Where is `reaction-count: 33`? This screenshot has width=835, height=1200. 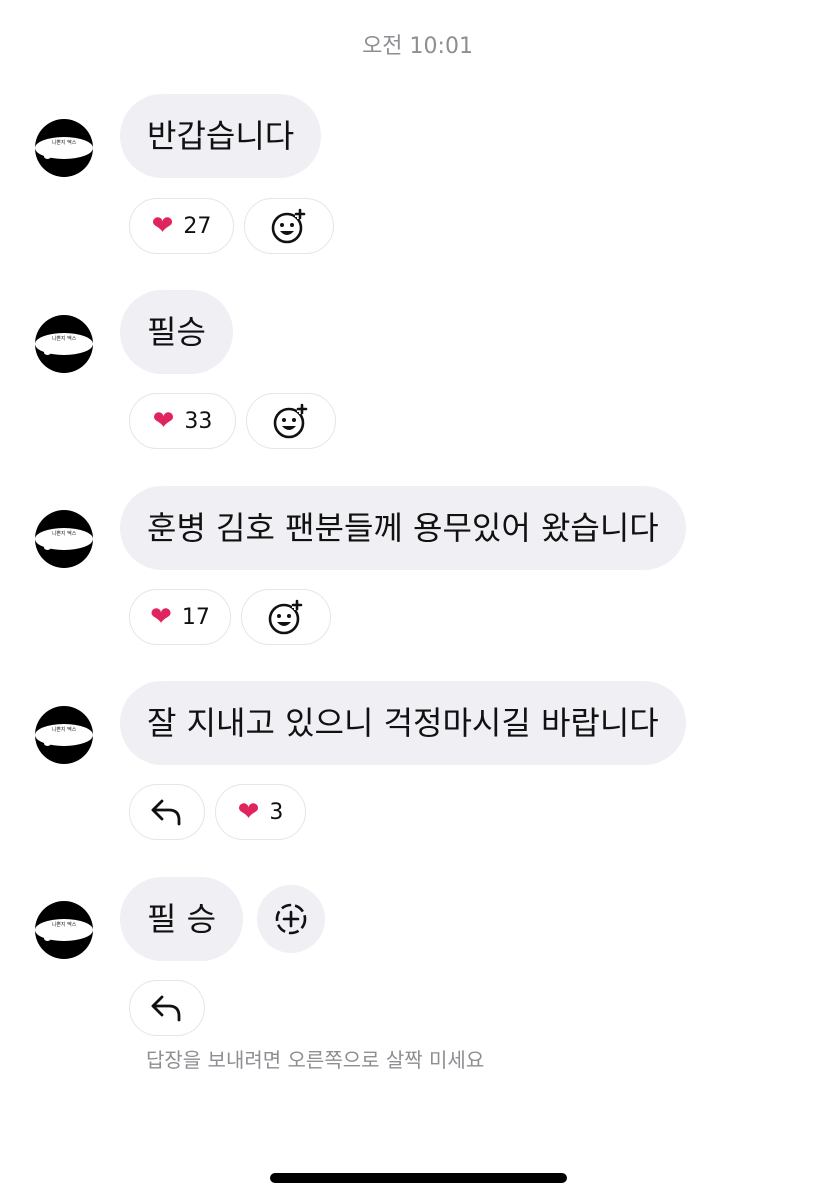
reaction-count: 33 is located at coordinates (198, 421).